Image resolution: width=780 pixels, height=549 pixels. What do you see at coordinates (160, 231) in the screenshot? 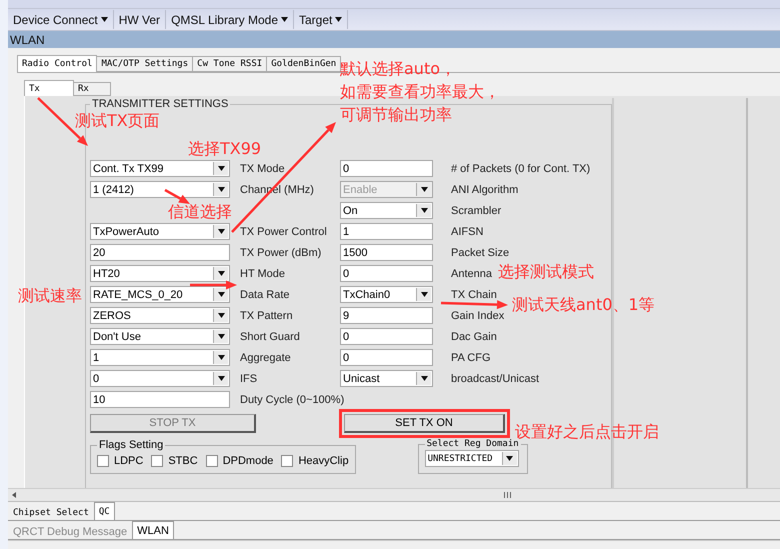
I see `dropdown: TxPowerAuto` at bounding box center [160, 231].